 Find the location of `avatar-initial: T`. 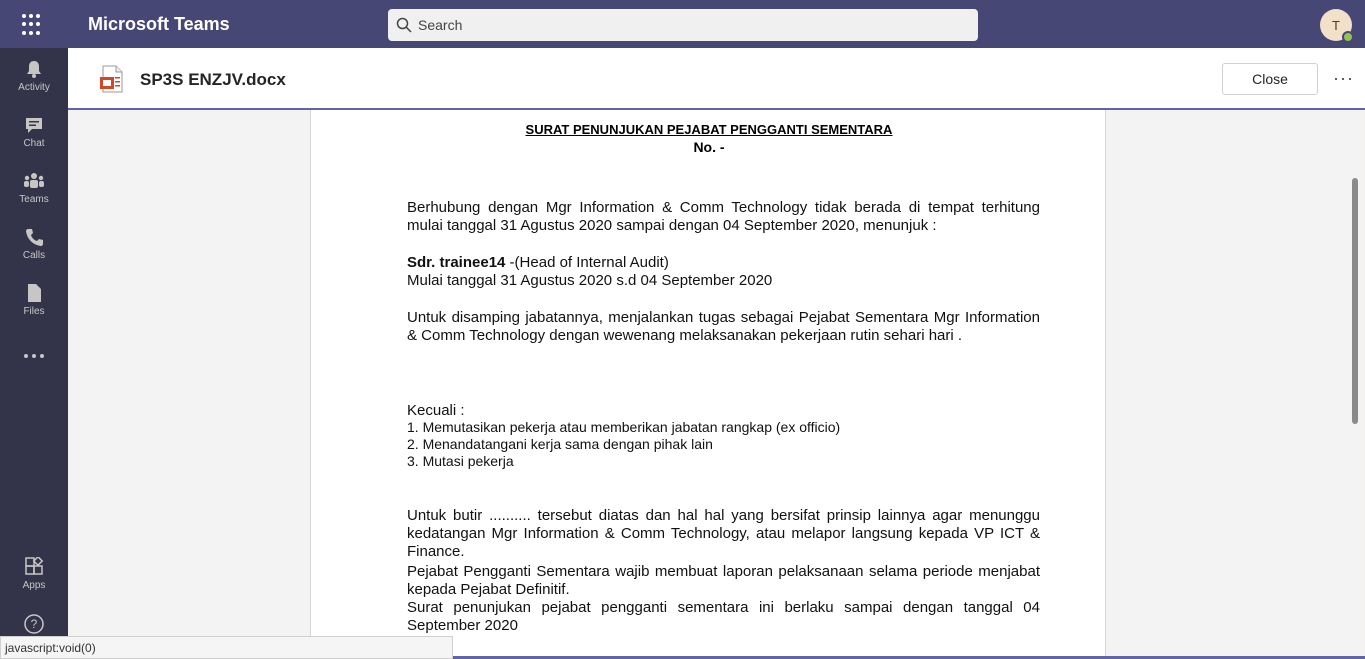

avatar-initial: T is located at coordinates (1336, 25).